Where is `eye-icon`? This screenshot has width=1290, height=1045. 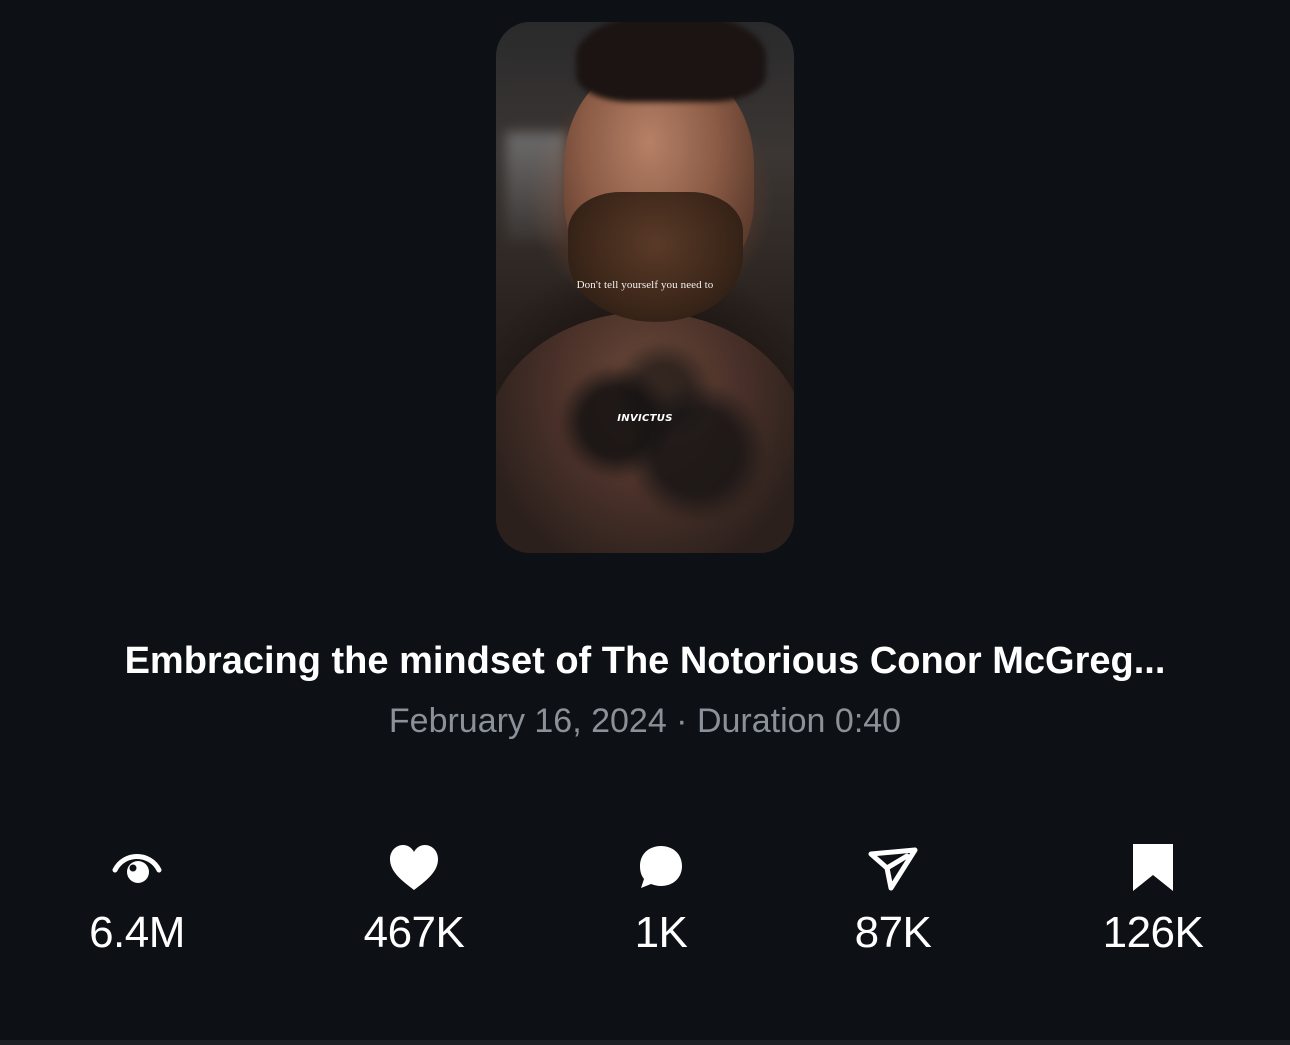 eye-icon is located at coordinates (137, 868).